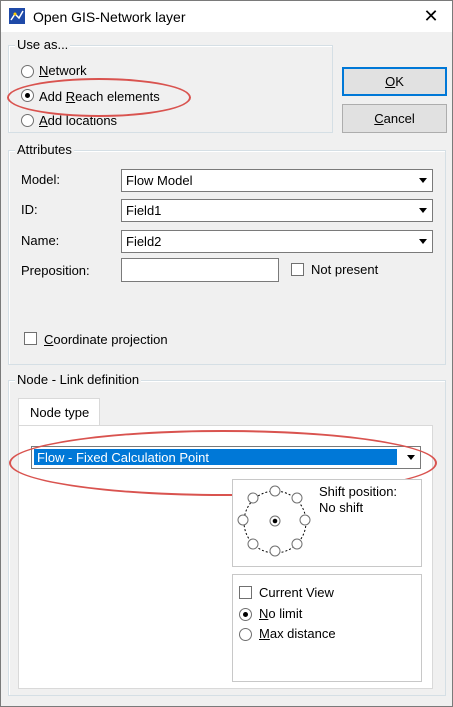 This screenshot has width=453, height=707. What do you see at coordinates (109, 17) in the screenshot?
I see `window-title: Open GIS-Network layer` at bounding box center [109, 17].